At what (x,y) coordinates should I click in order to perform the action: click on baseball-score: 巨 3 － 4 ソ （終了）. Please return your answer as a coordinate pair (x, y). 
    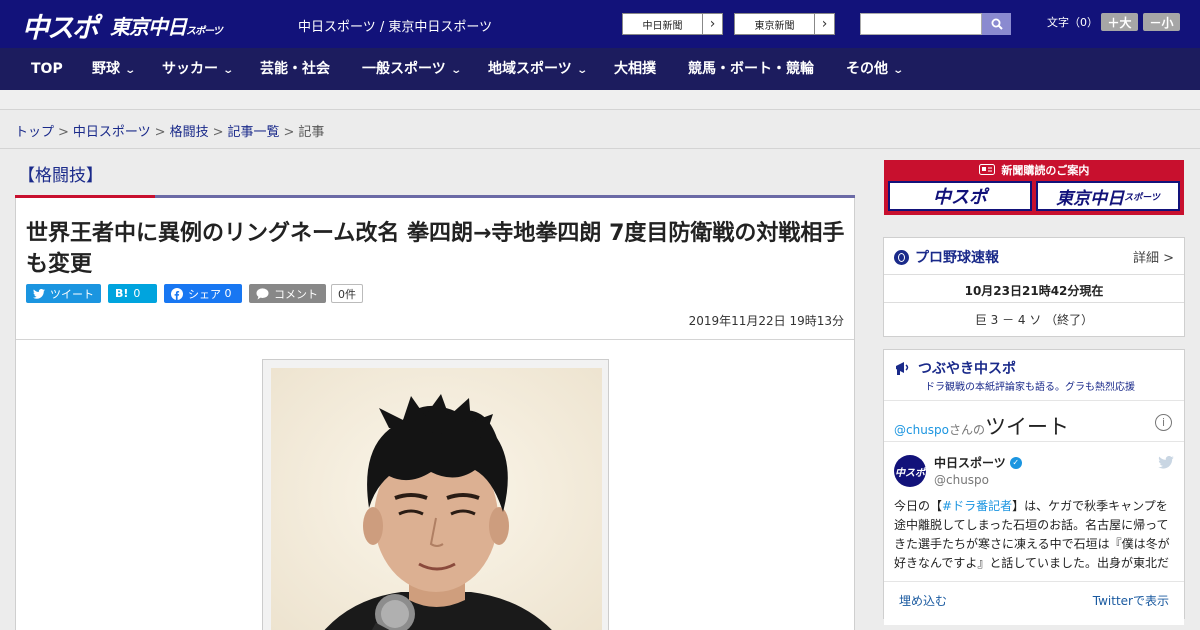
    Looking at the image, I should click on (1034, 319).